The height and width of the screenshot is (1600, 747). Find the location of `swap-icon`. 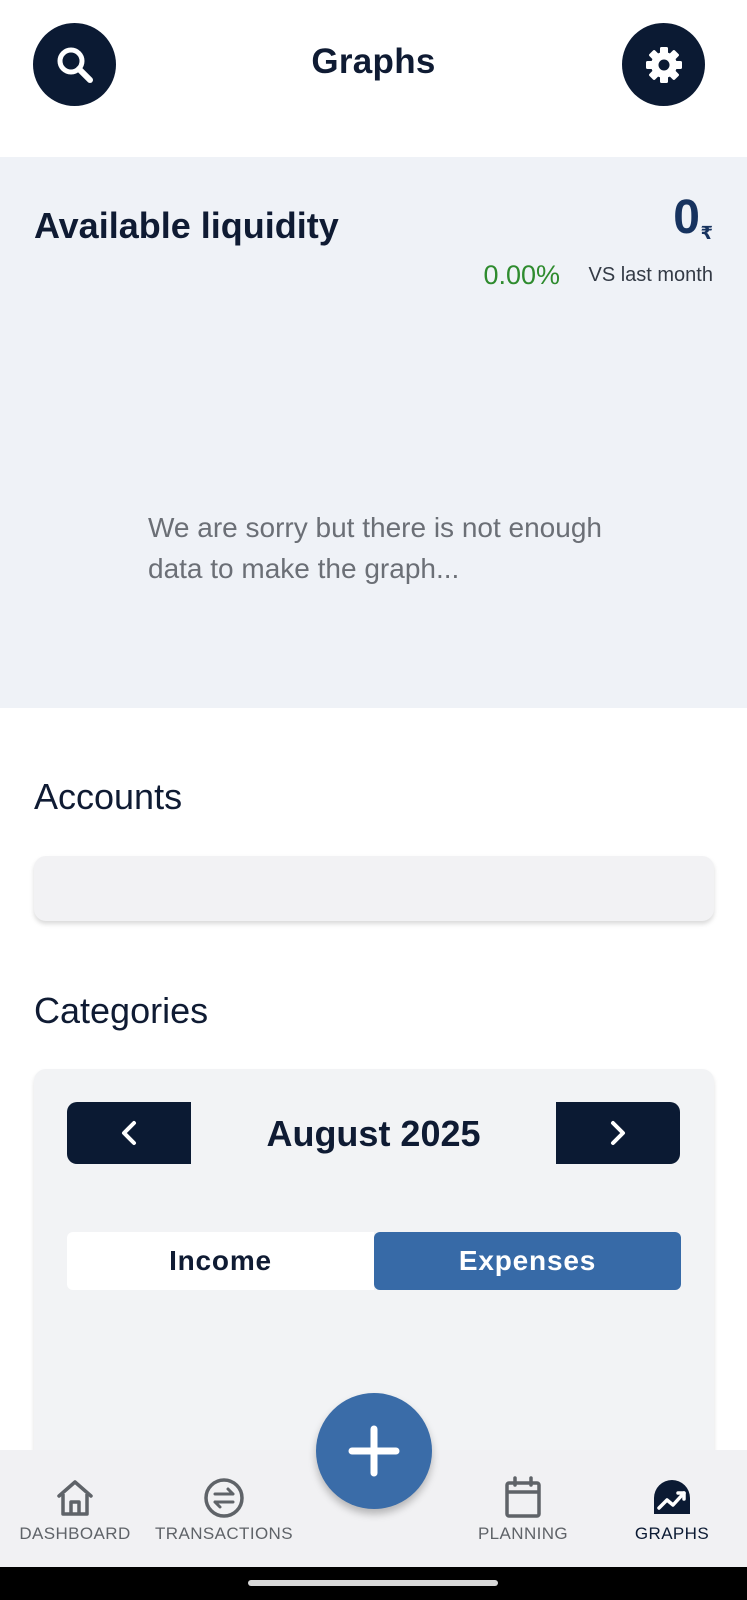

swap-icon is located at coordinates (224, 1498).